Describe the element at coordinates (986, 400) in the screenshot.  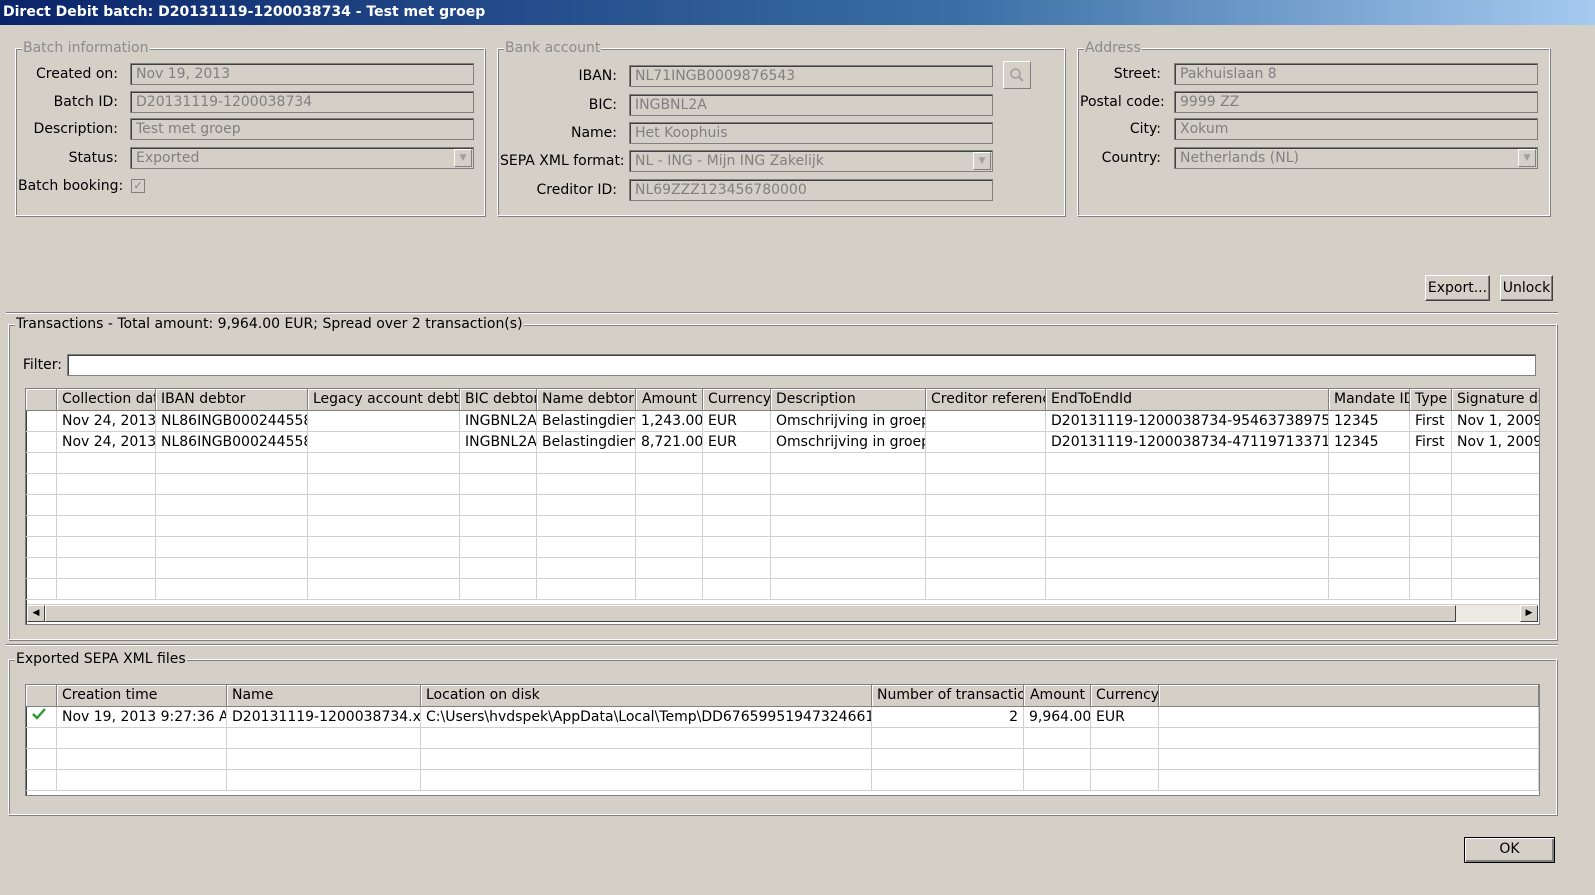
I see `column-header-creditor-reference: Creditor reference` at that location.